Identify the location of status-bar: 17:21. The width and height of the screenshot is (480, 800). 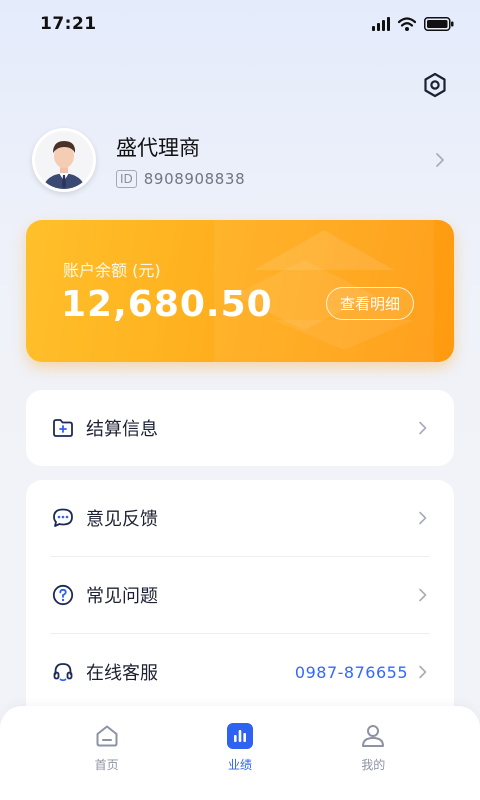
(240, 24).